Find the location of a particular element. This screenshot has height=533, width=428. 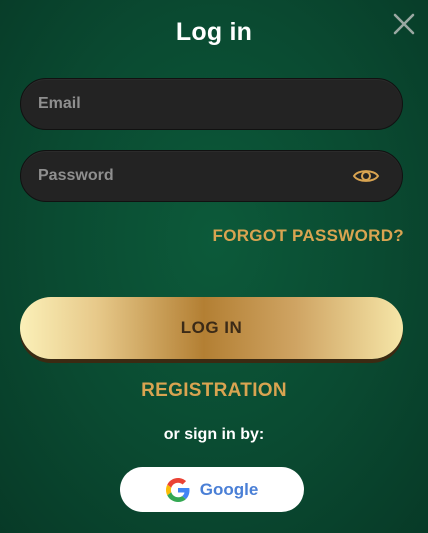

eye-icon is located at coordinates (366, 176).